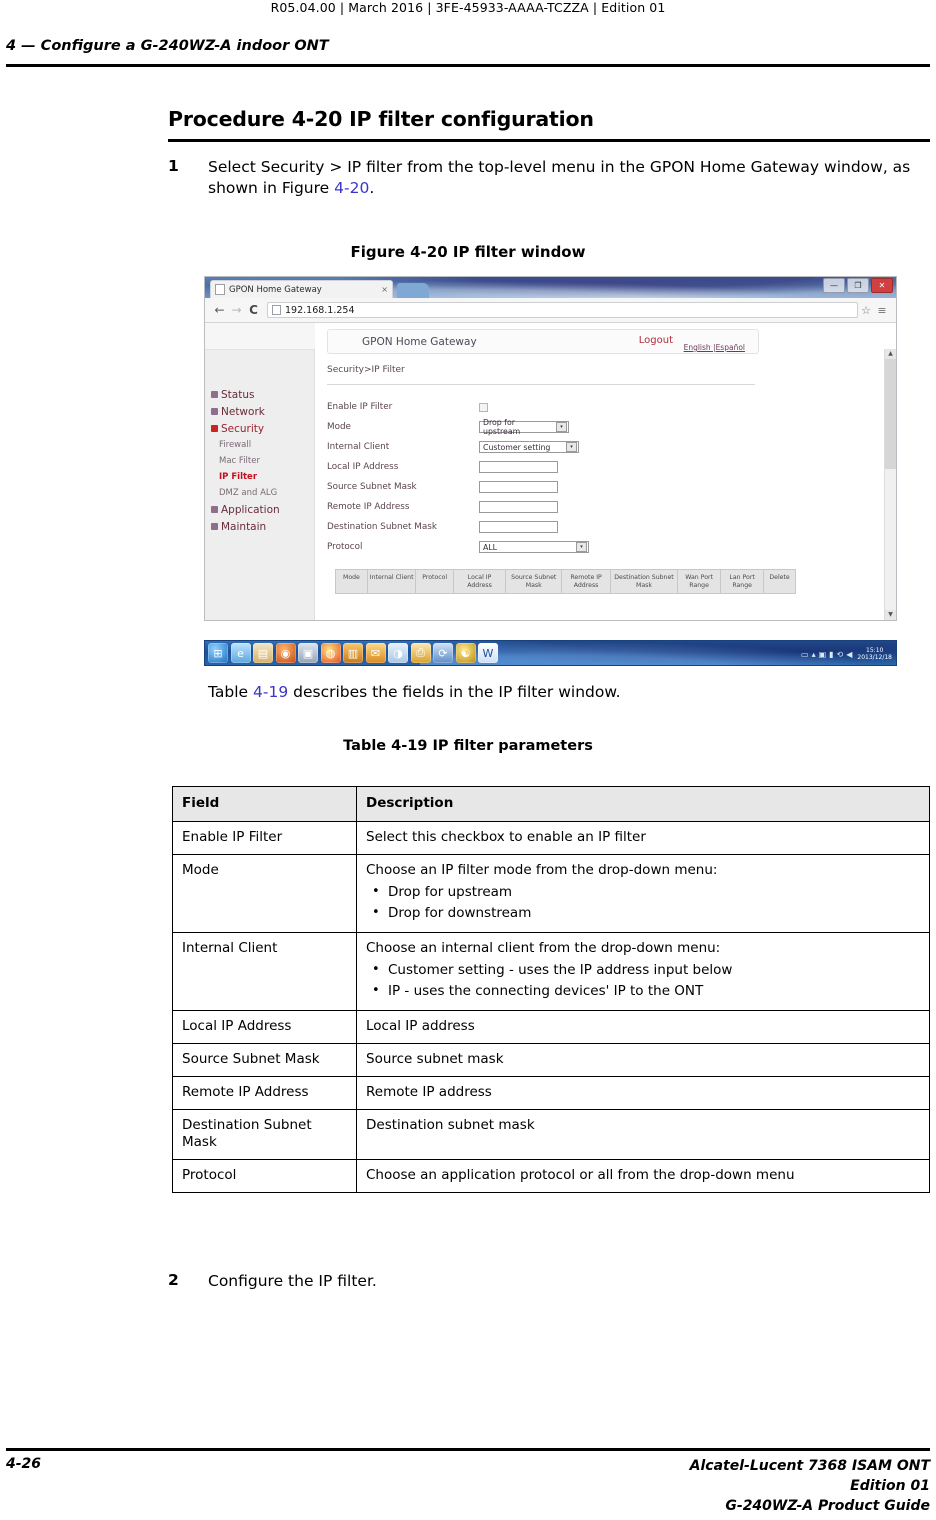  I want to click on column-header-destination-subnet-mask: Destination Subnet Mask, so click(645, 581).